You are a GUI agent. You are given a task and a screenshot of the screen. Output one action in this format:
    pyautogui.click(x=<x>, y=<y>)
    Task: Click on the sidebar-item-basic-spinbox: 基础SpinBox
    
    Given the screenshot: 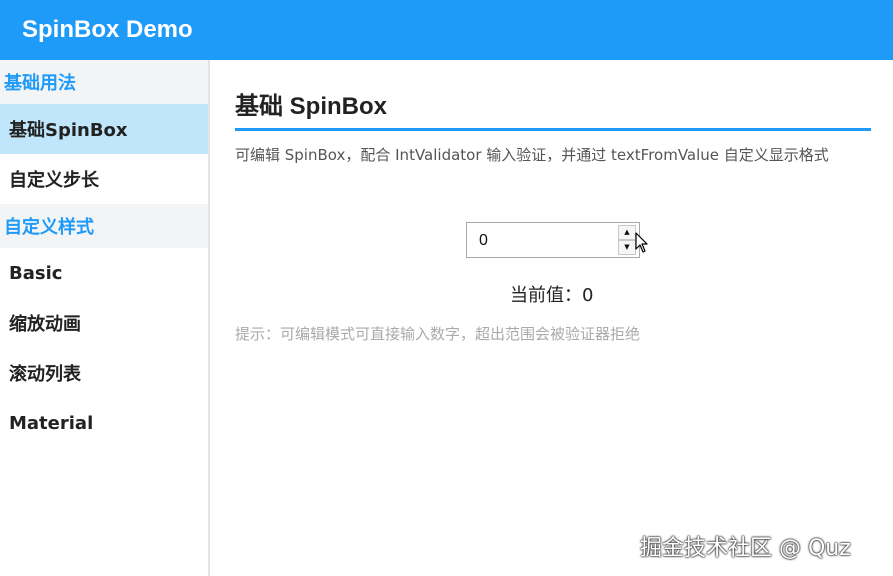 What is the action you would take?
    pyautogui.click(x=104, y=129)
    